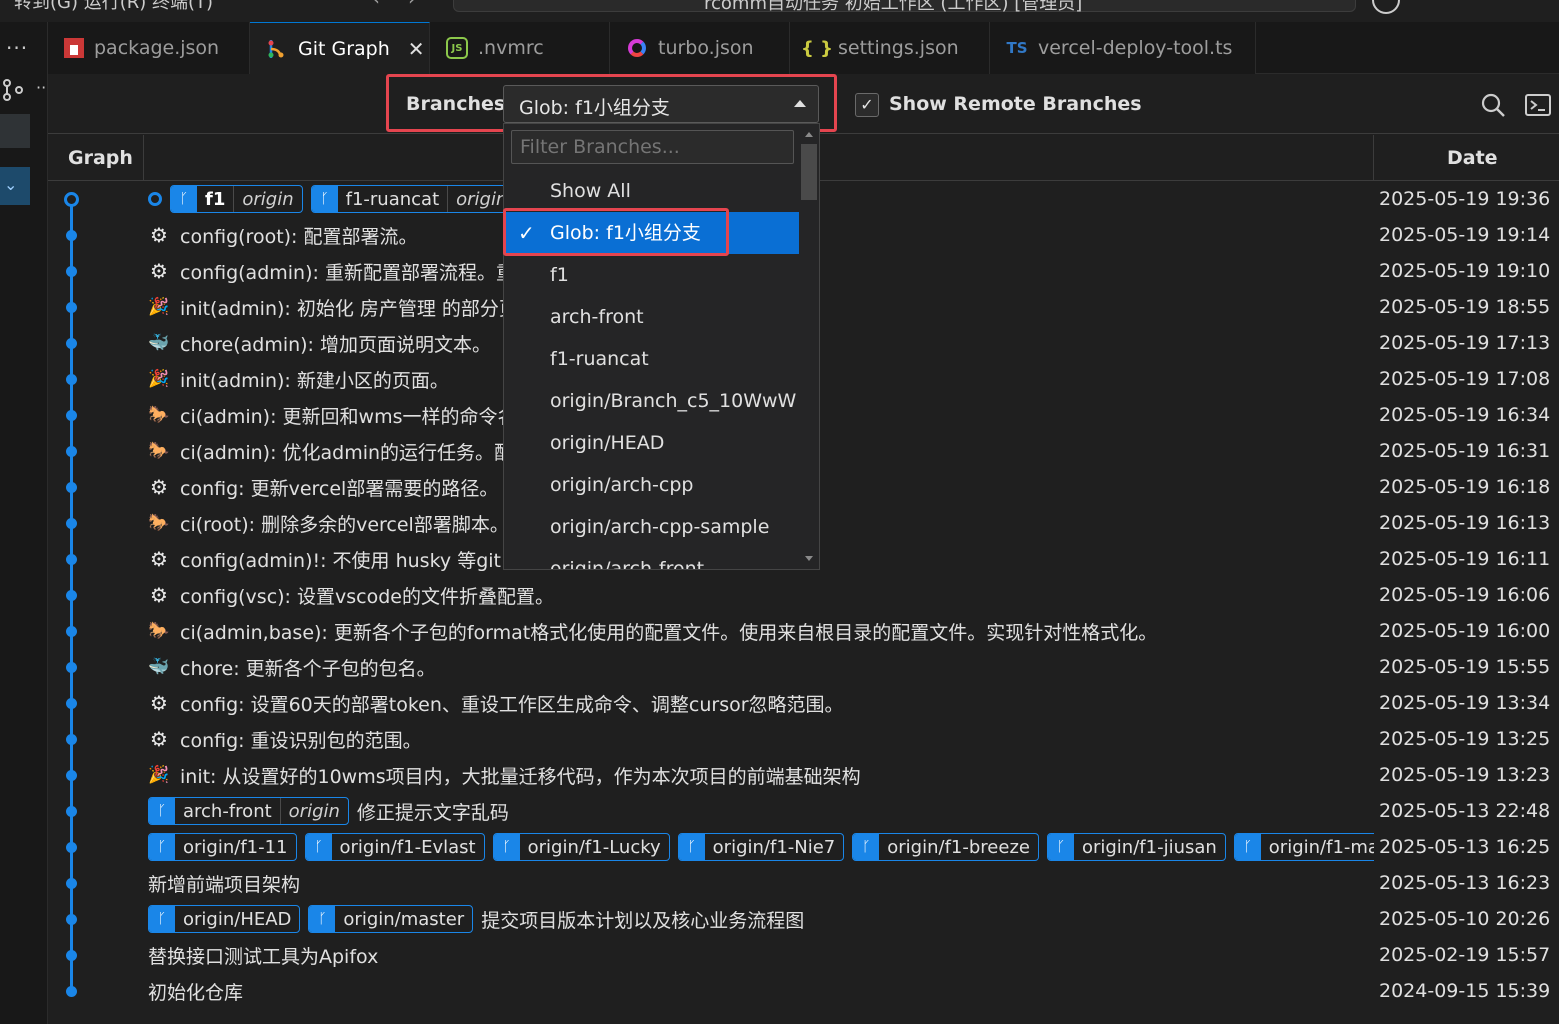  I want to click on branch-option-label: arch-front, so click(597, 317).